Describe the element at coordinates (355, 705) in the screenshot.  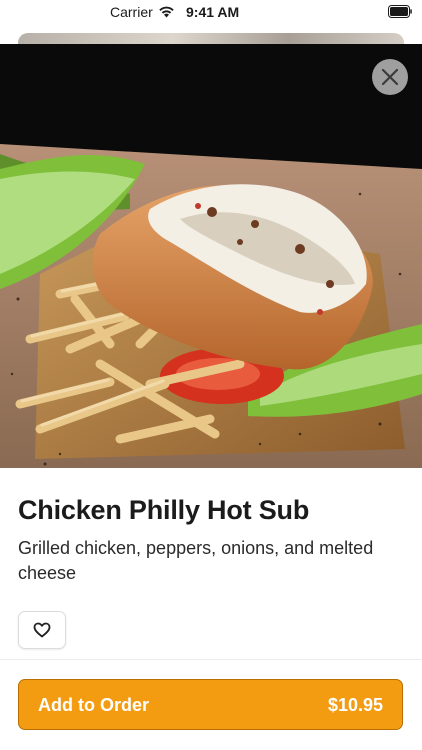
I see `order-price: $10.95` at that location.